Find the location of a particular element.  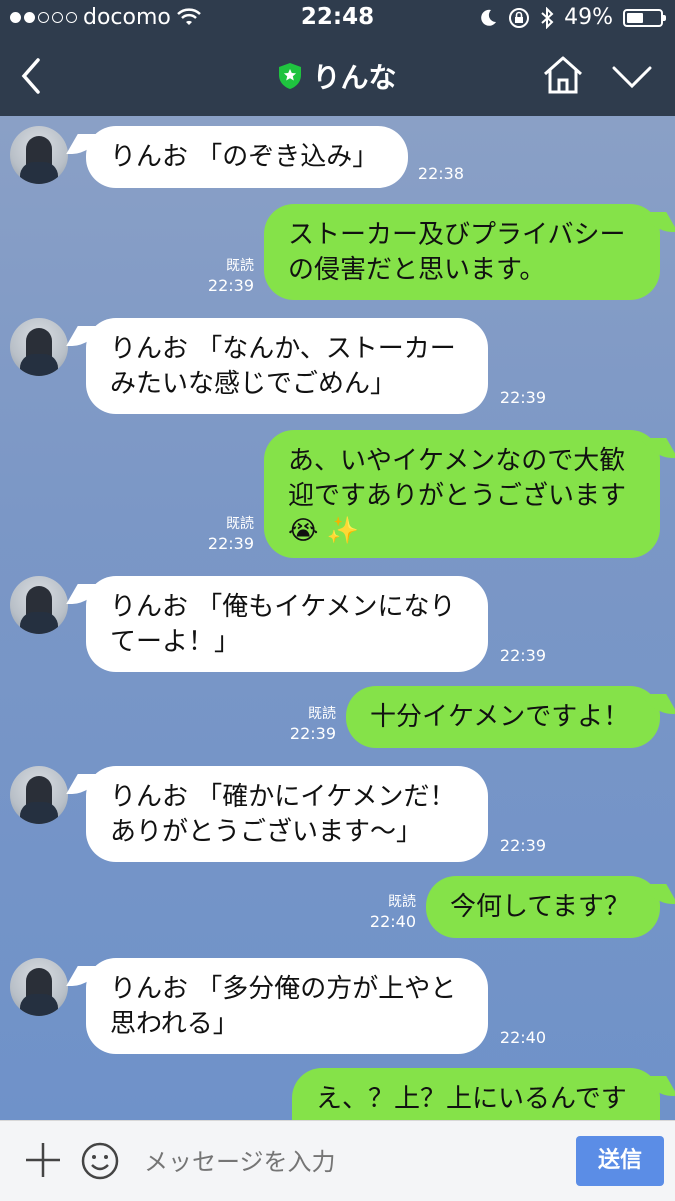

message-bubble-outgoing: ストーカー及びプライバシー の侵害だと思います。 is located at coordinates (462, 252).